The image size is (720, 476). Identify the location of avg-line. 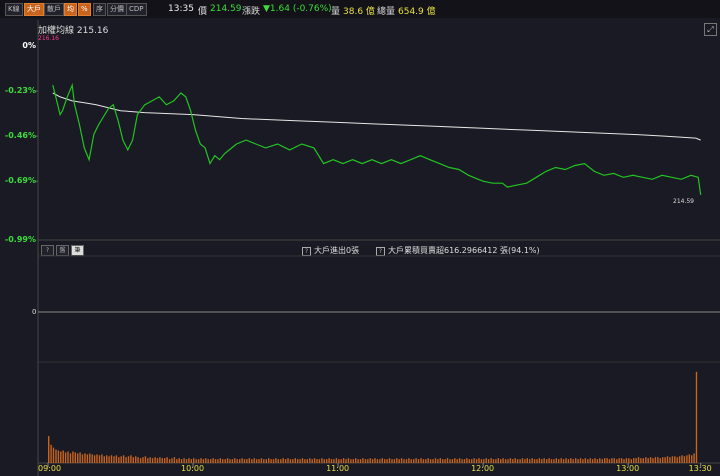
(376, 116).